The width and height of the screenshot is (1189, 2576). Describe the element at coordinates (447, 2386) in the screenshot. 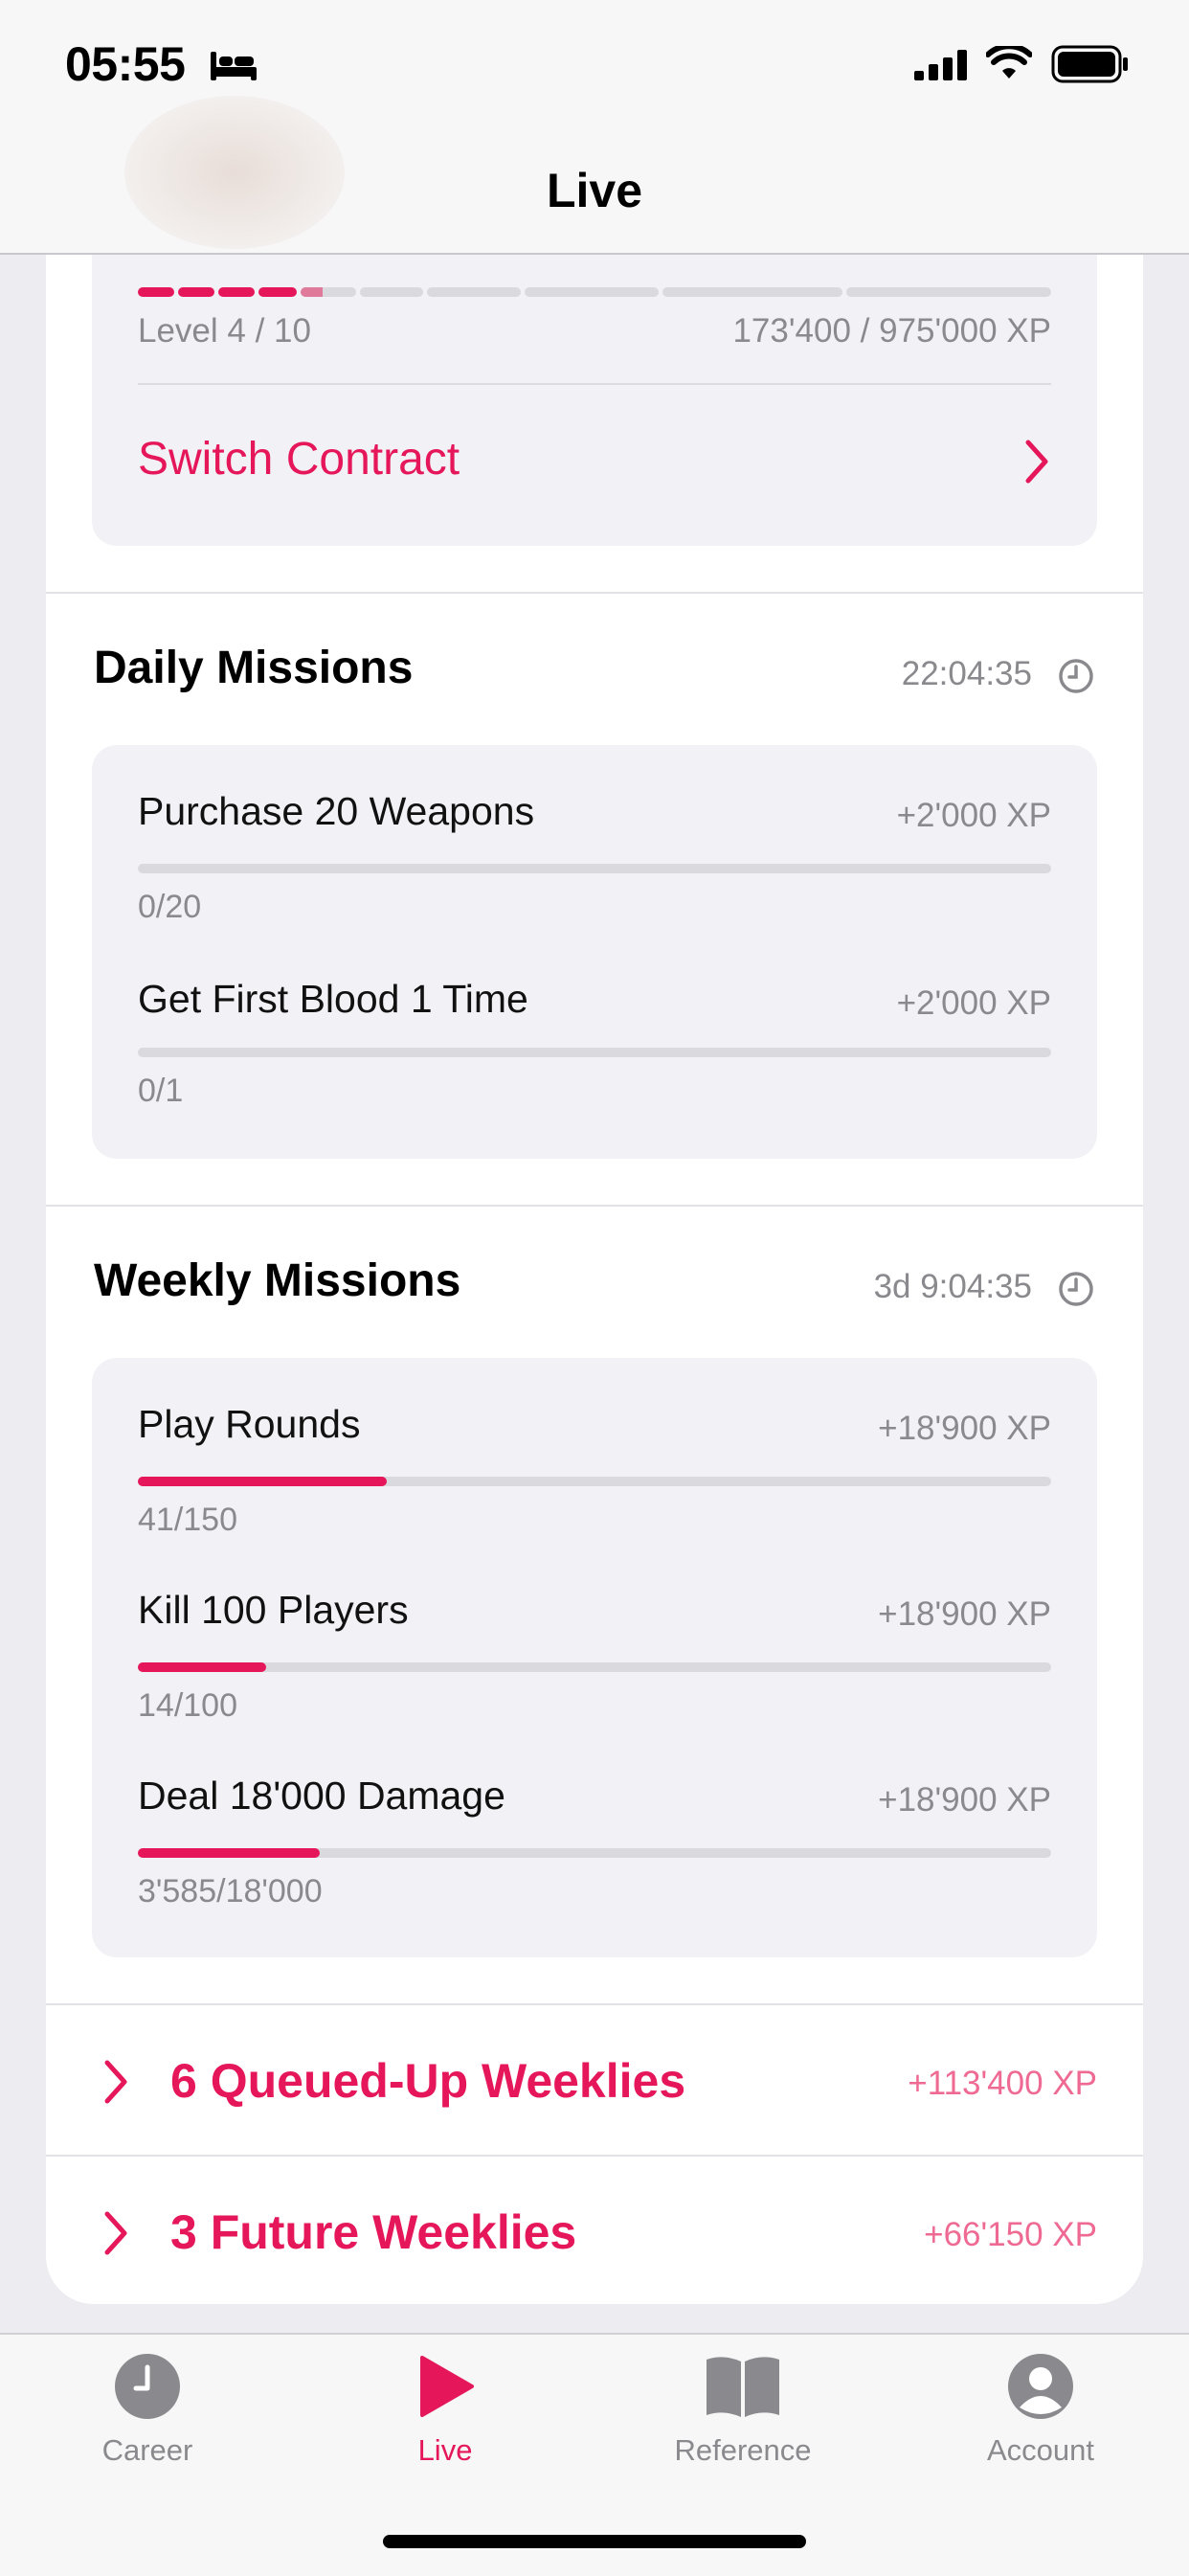

I see `play-icon` at that location.